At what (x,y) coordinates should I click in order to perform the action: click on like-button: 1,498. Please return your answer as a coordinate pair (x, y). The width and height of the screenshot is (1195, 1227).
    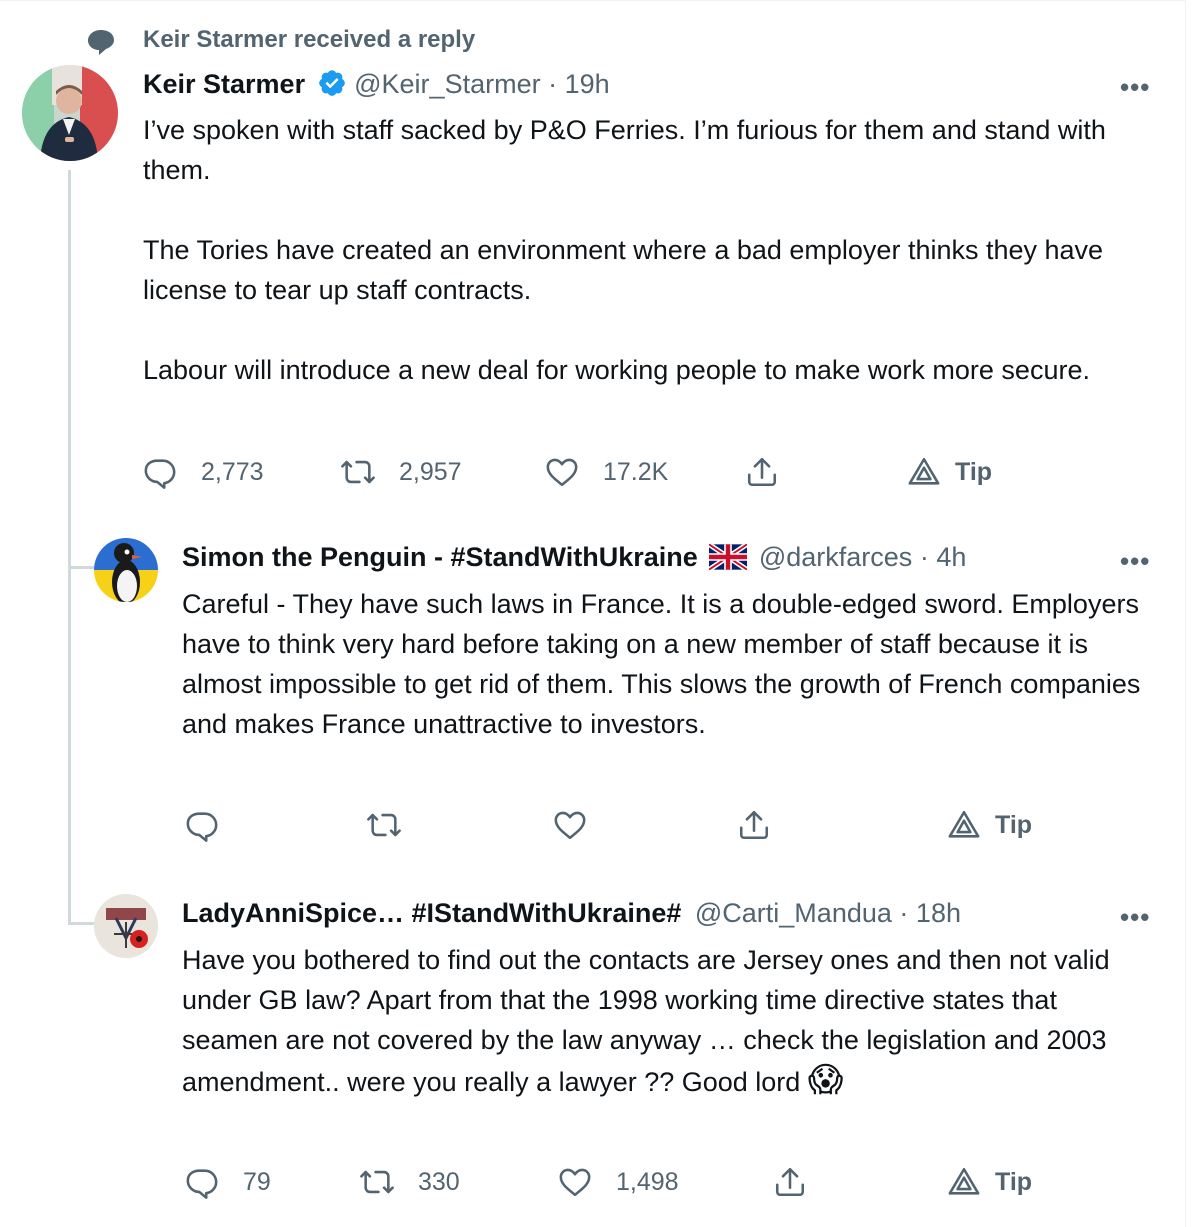
    Looking at the image, I should click on (618, 1182).